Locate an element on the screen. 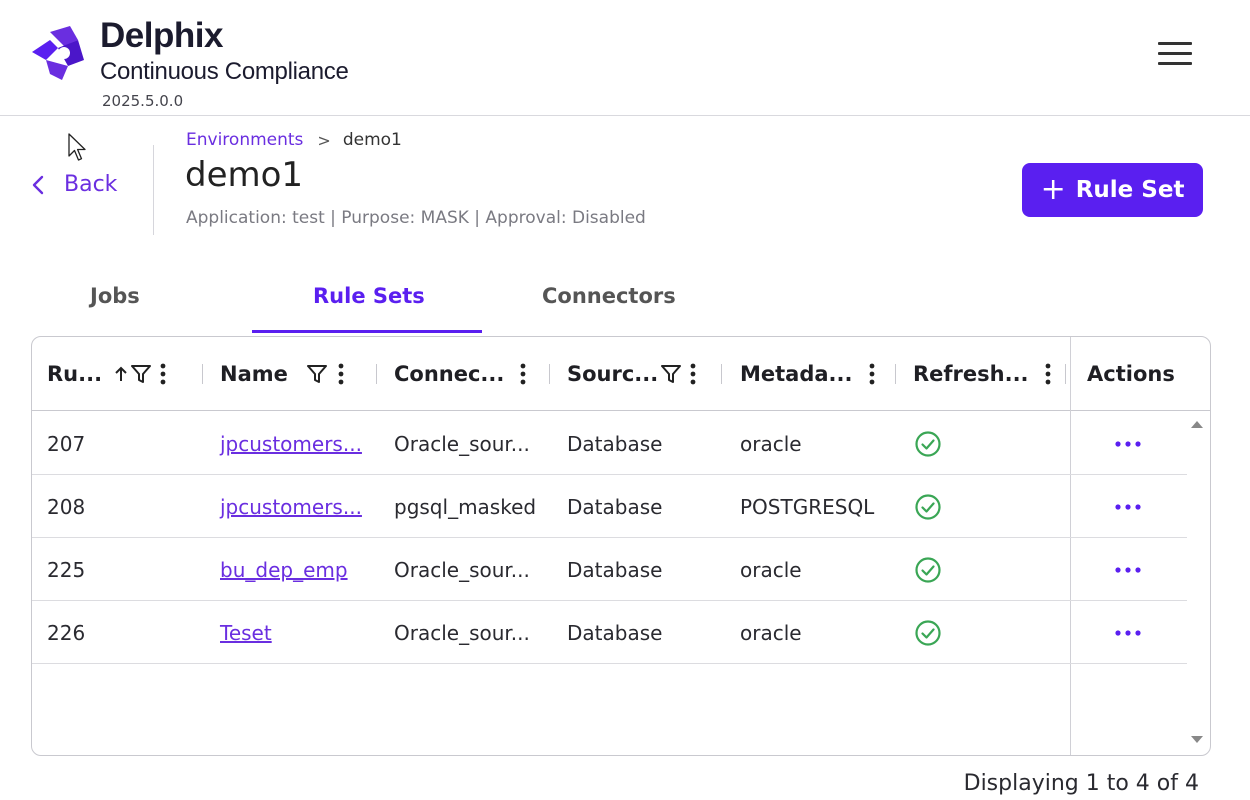  delphix-logo-icon is located at coordinates (58, 53).